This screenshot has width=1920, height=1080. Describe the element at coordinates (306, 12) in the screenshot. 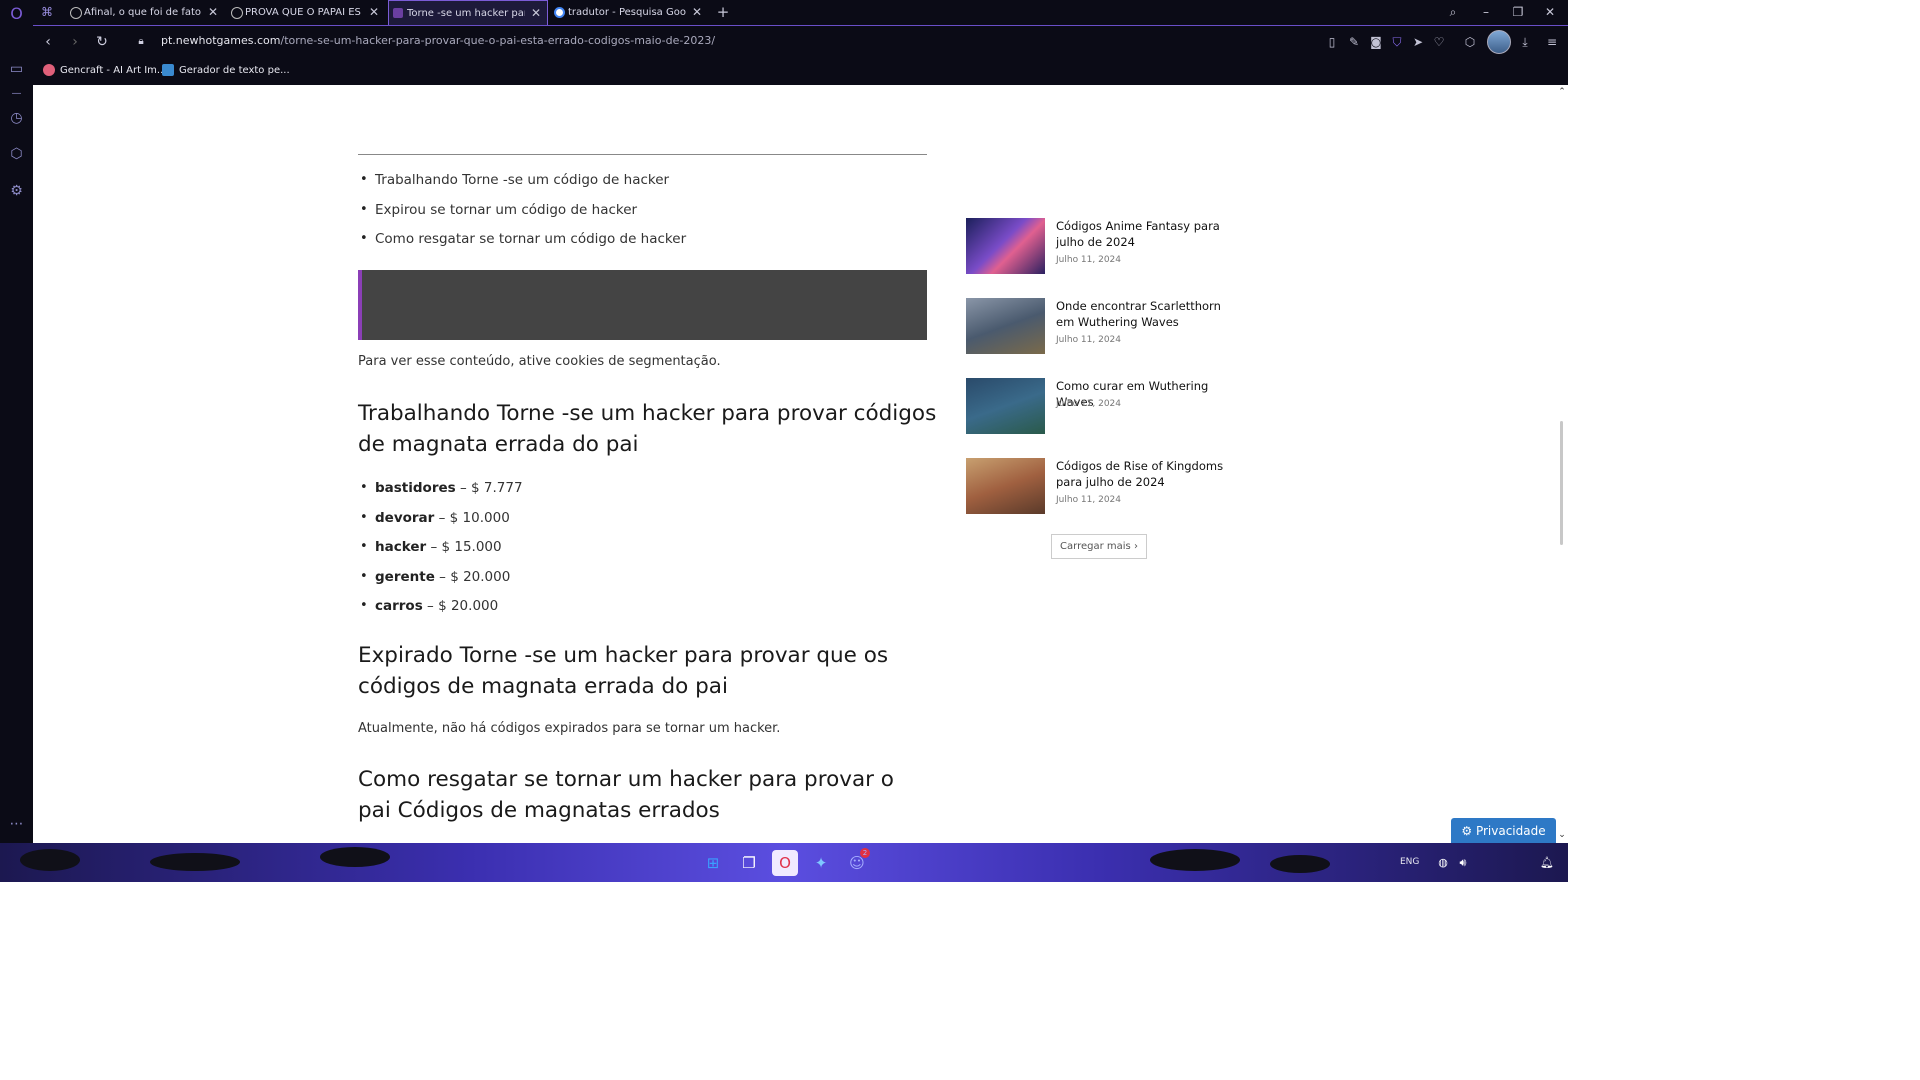

I see `tab-2: PROVA QUE O PAPAI ES ✕` at that location.